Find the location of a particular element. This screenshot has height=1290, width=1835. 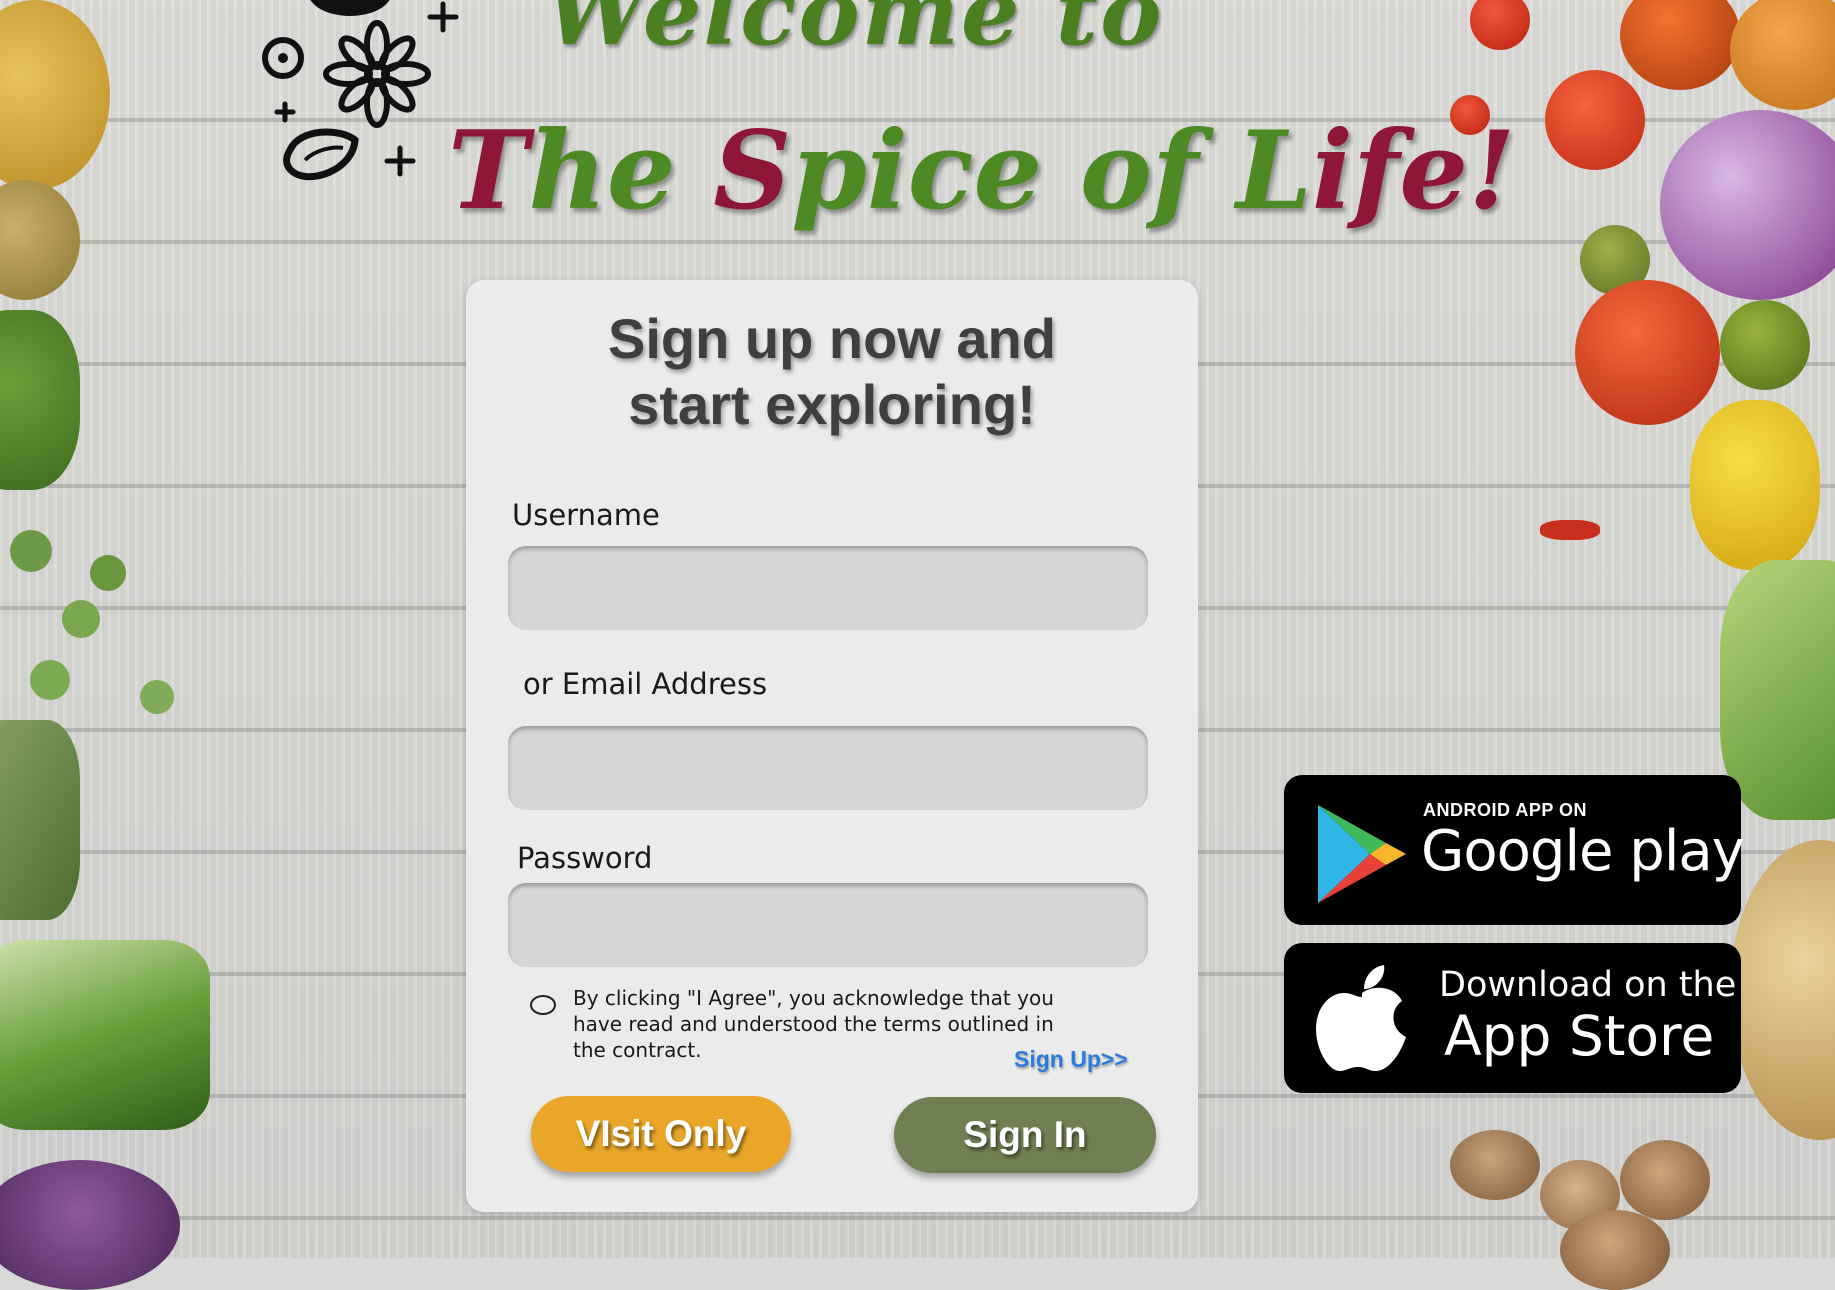

site-title: The Spice of Life! is located at coordinates (982, 171).